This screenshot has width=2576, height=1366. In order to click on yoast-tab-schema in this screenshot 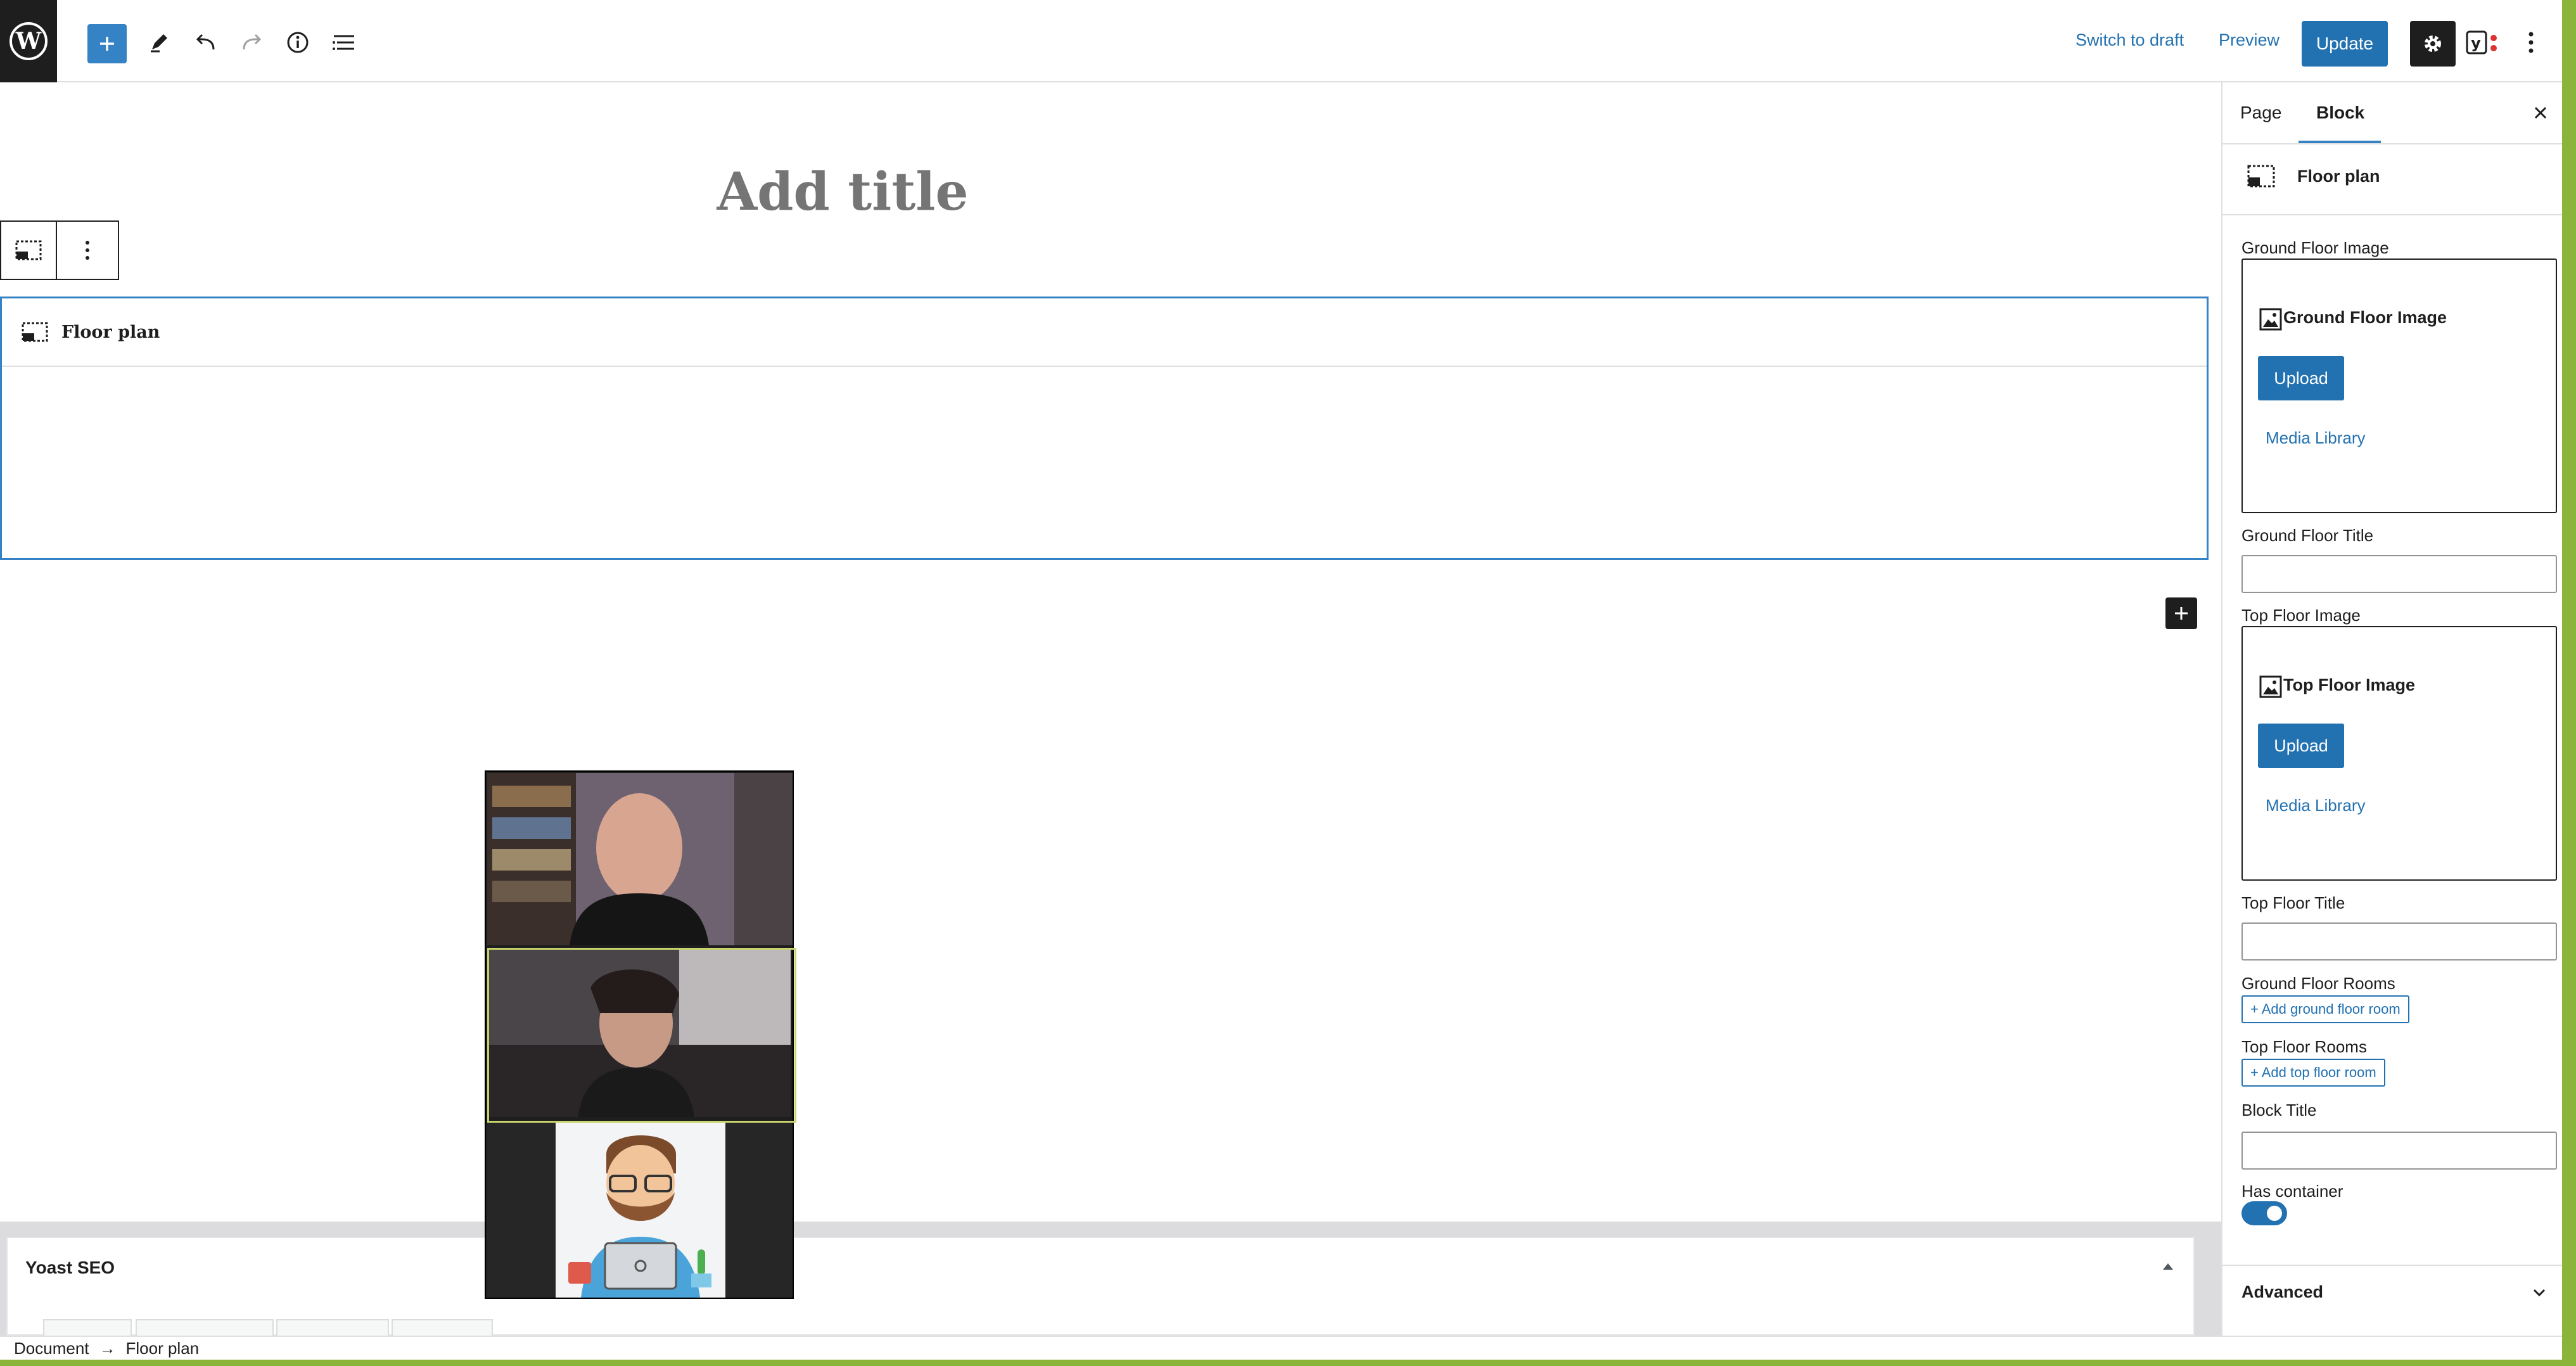, I will do `click(332, 1328)`.